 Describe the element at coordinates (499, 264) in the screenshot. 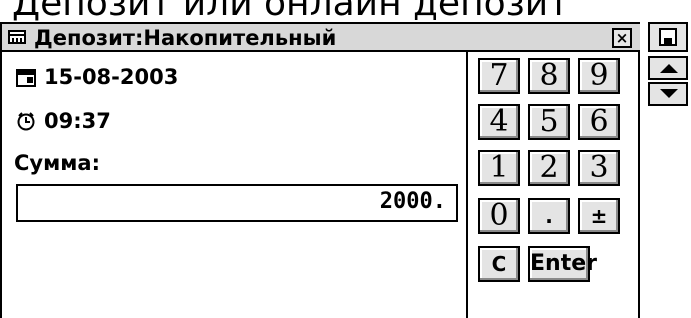

I see `key-clear: C` at that location.